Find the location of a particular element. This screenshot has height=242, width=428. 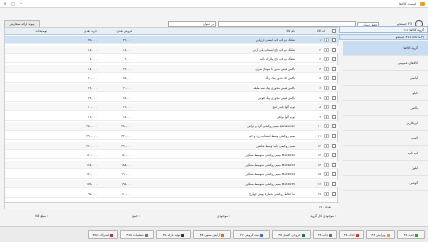

cell-sale: ۱۹۰,۰۰۰ is located at coordinates (126, 174).